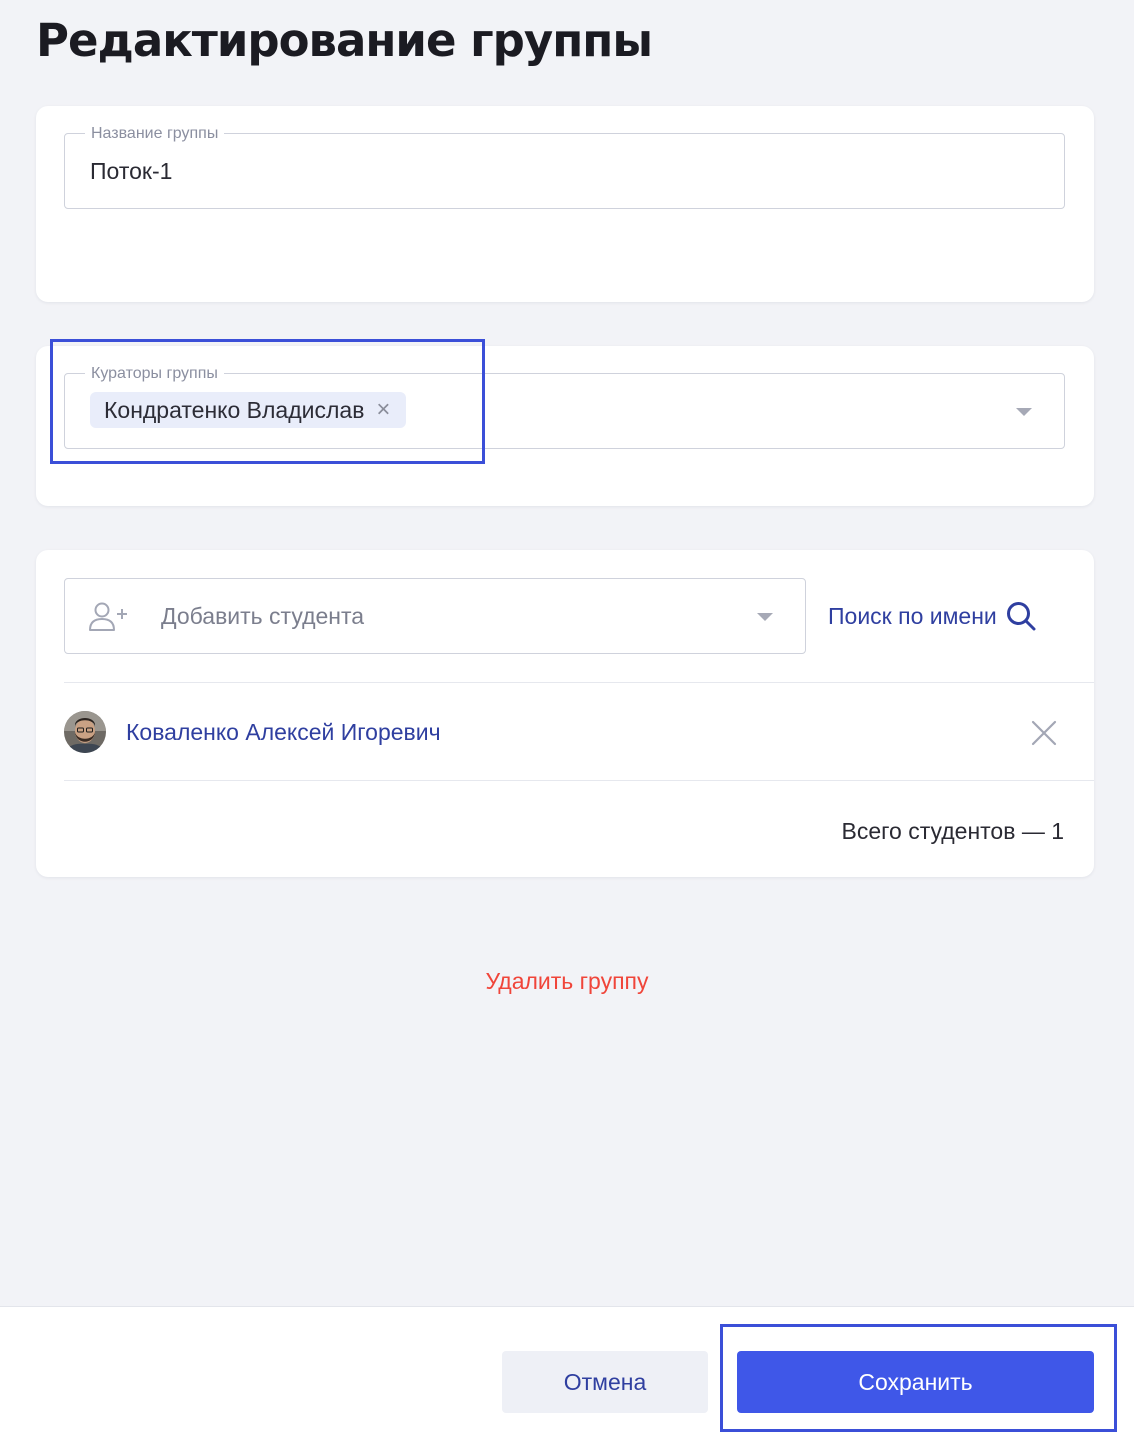  What do you see at coordinates (108, 616) in the screenshot?
I see `user-plus-icon` at bounding box center [108, 616].